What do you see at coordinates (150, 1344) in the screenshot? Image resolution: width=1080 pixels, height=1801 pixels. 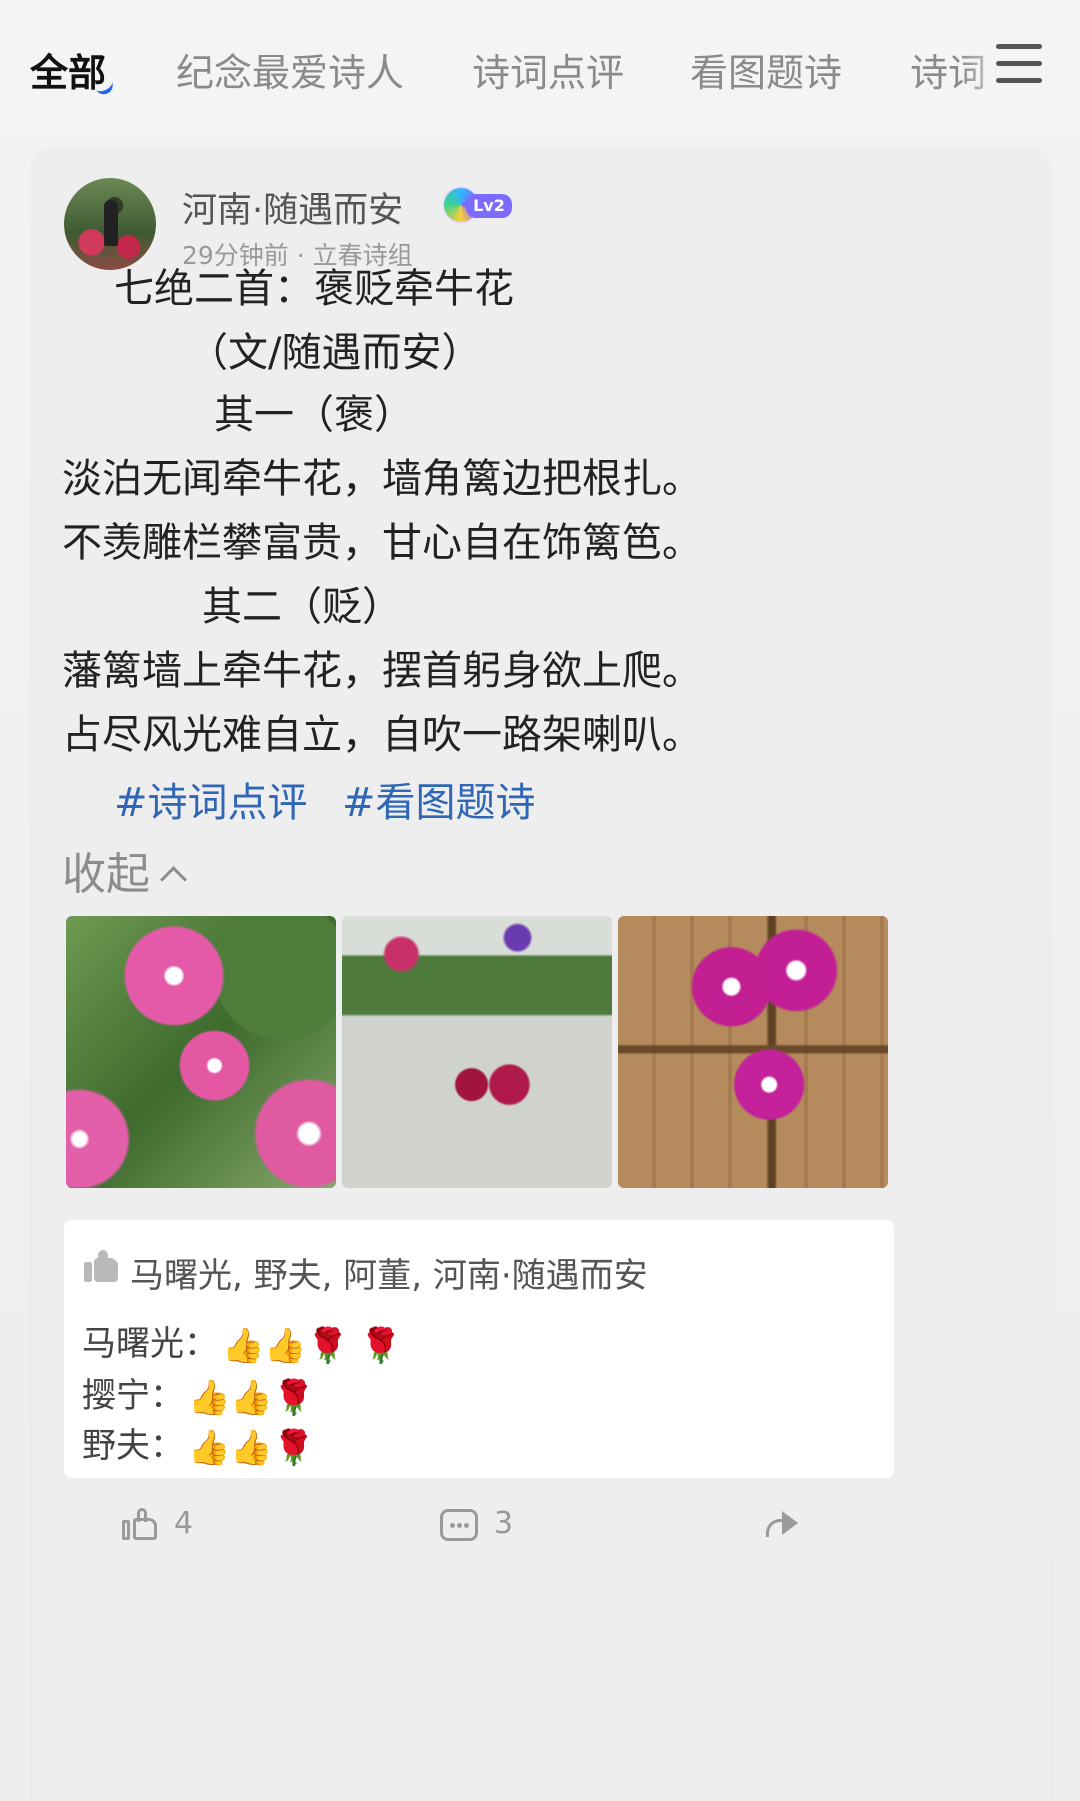 I see `comment-author: 马曙光：` at bounding box center [150, 1344].